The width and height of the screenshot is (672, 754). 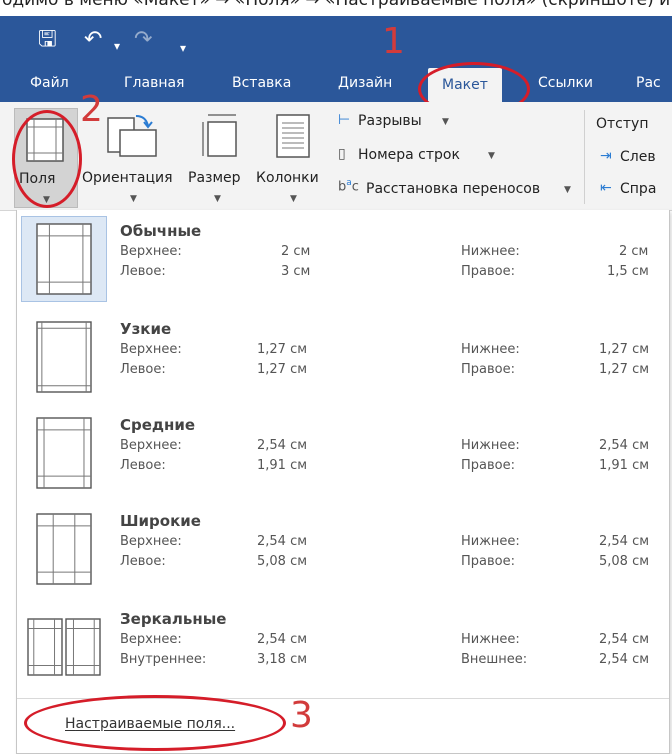 What do you see at coordinates (624, 561) in the screenshot?
I see `value-right: 5,08 см` at bounding box center [624, 561].